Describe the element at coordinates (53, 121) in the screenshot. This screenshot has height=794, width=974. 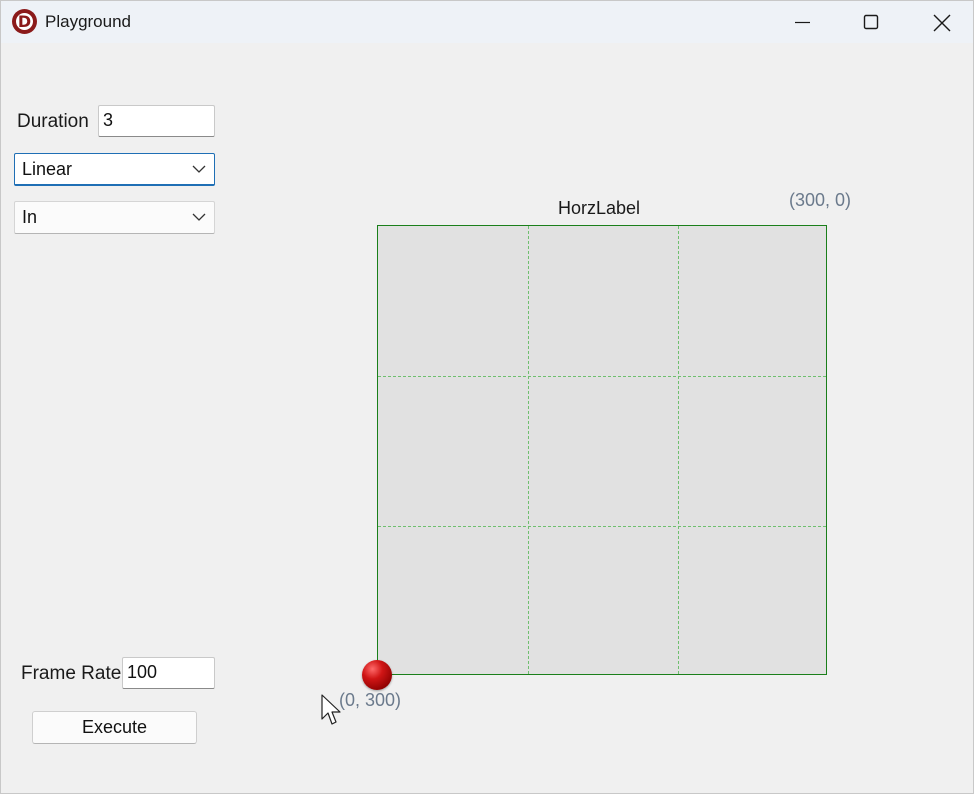
I see `duration-label: Duration` at that location.